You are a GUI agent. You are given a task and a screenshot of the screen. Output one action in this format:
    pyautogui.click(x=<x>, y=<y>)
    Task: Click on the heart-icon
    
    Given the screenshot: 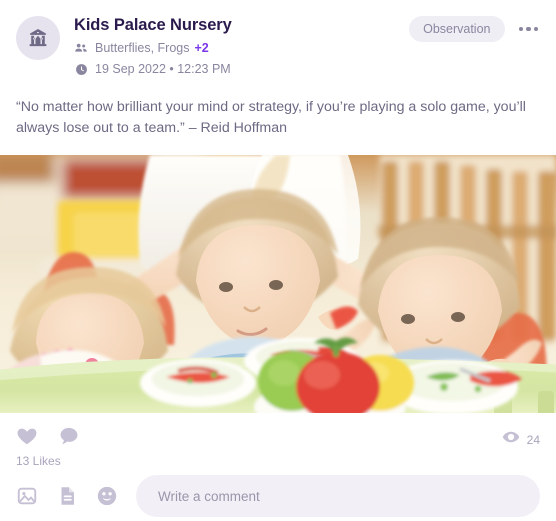 What is the action you would take?
    pyautogui.click(x=27, y=436)
    